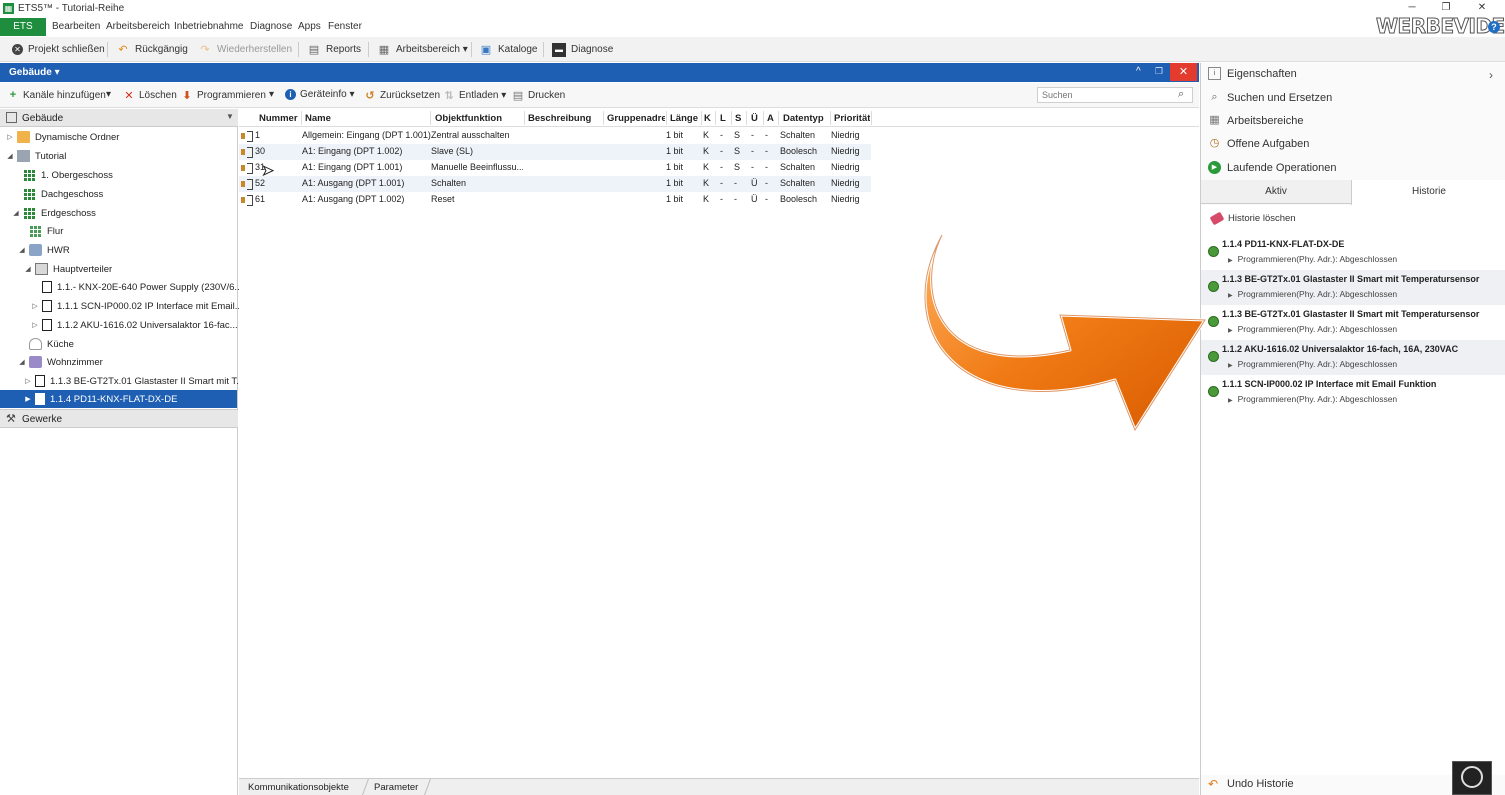 The width and height of the screenshot is (1505, 795). What do you see at coordinates (422, 49) in the screenshot?
I see `arbeitsbereich-button: ▦ Arbeitsbereich ▾` at bounding box center [422, 49].